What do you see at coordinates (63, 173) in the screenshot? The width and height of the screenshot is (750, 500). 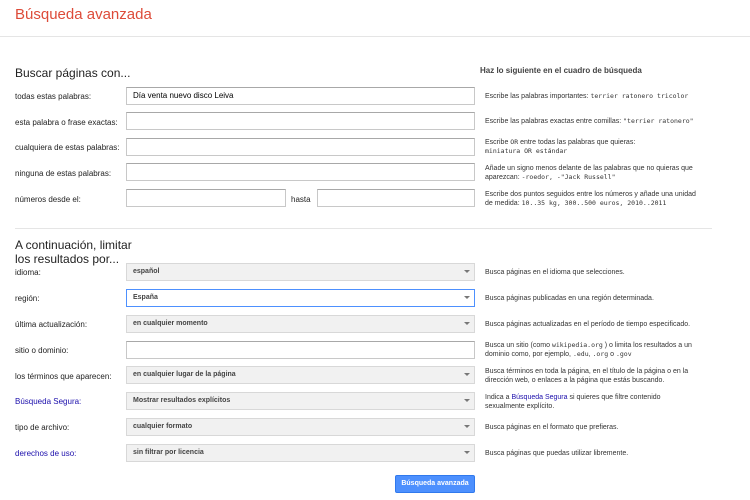 I see `none-words-label: ninguna de estas palabras:` at bounding box center [63, 173].